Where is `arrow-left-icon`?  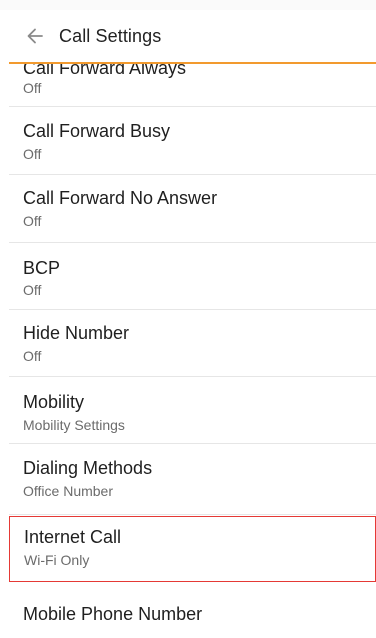 arrow-left-icon is located at coordinates (35, 36).